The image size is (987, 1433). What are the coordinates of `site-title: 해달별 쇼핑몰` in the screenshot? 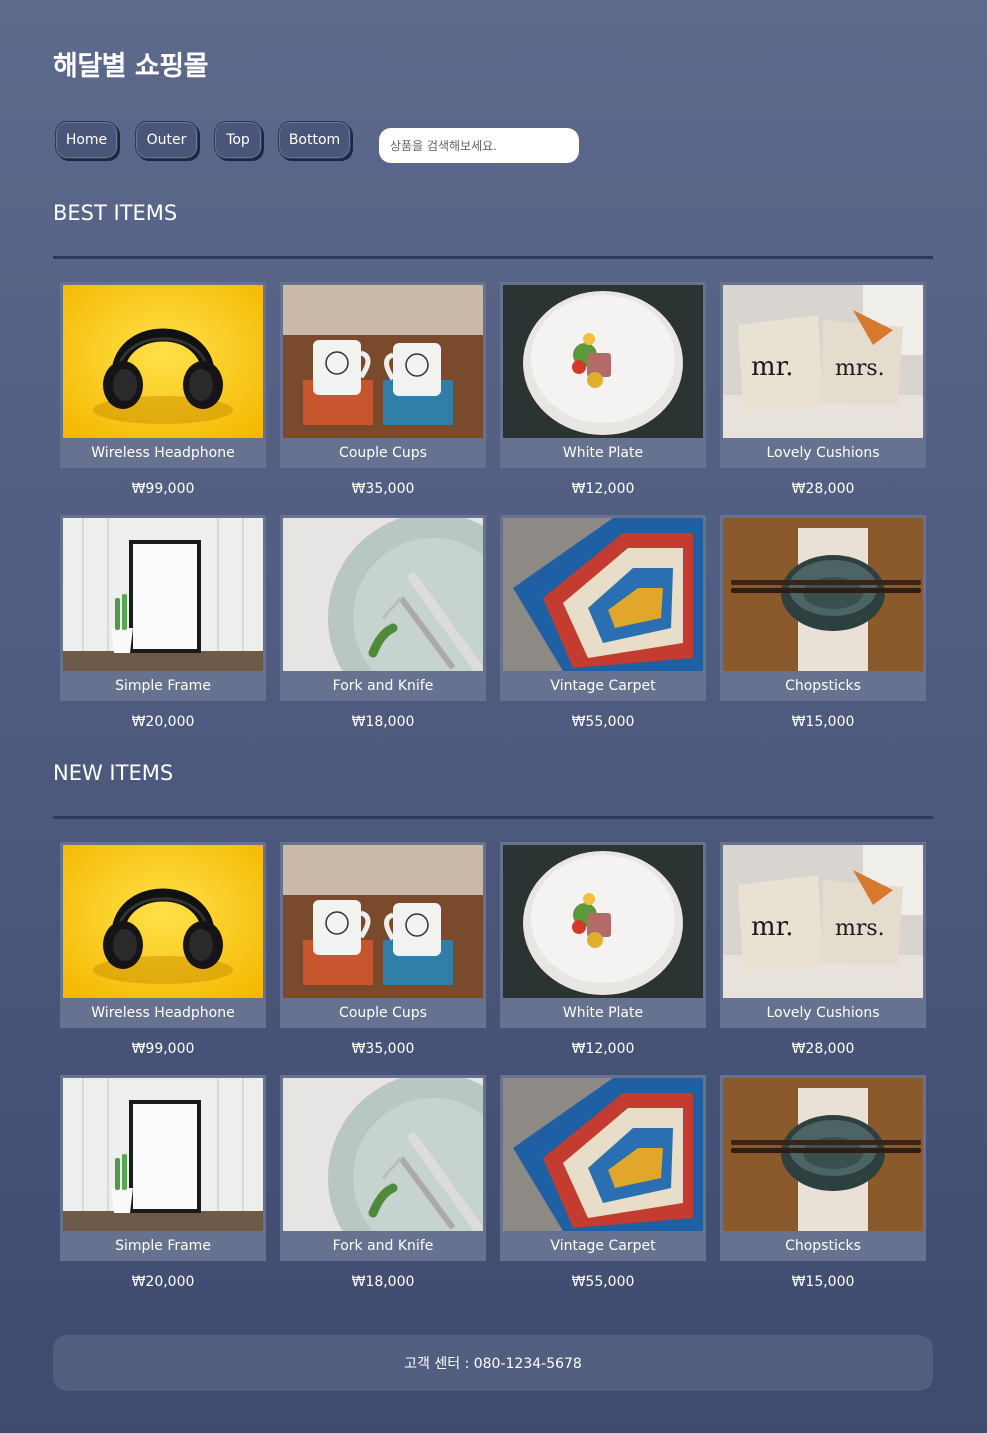 It's located at (130, 66).